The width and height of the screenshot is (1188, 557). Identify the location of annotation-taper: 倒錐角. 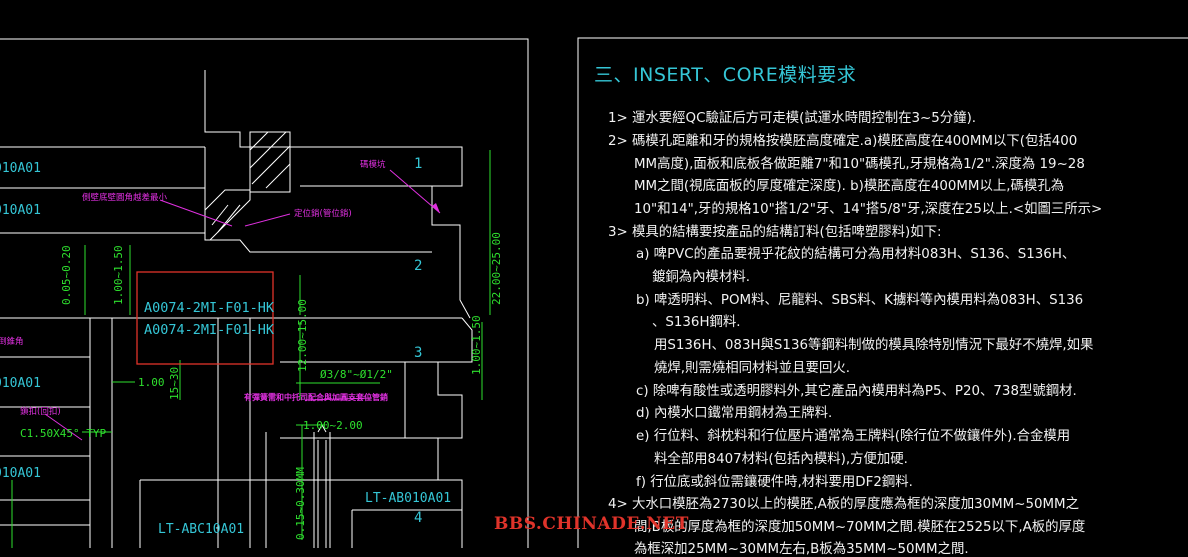
(12, 341).